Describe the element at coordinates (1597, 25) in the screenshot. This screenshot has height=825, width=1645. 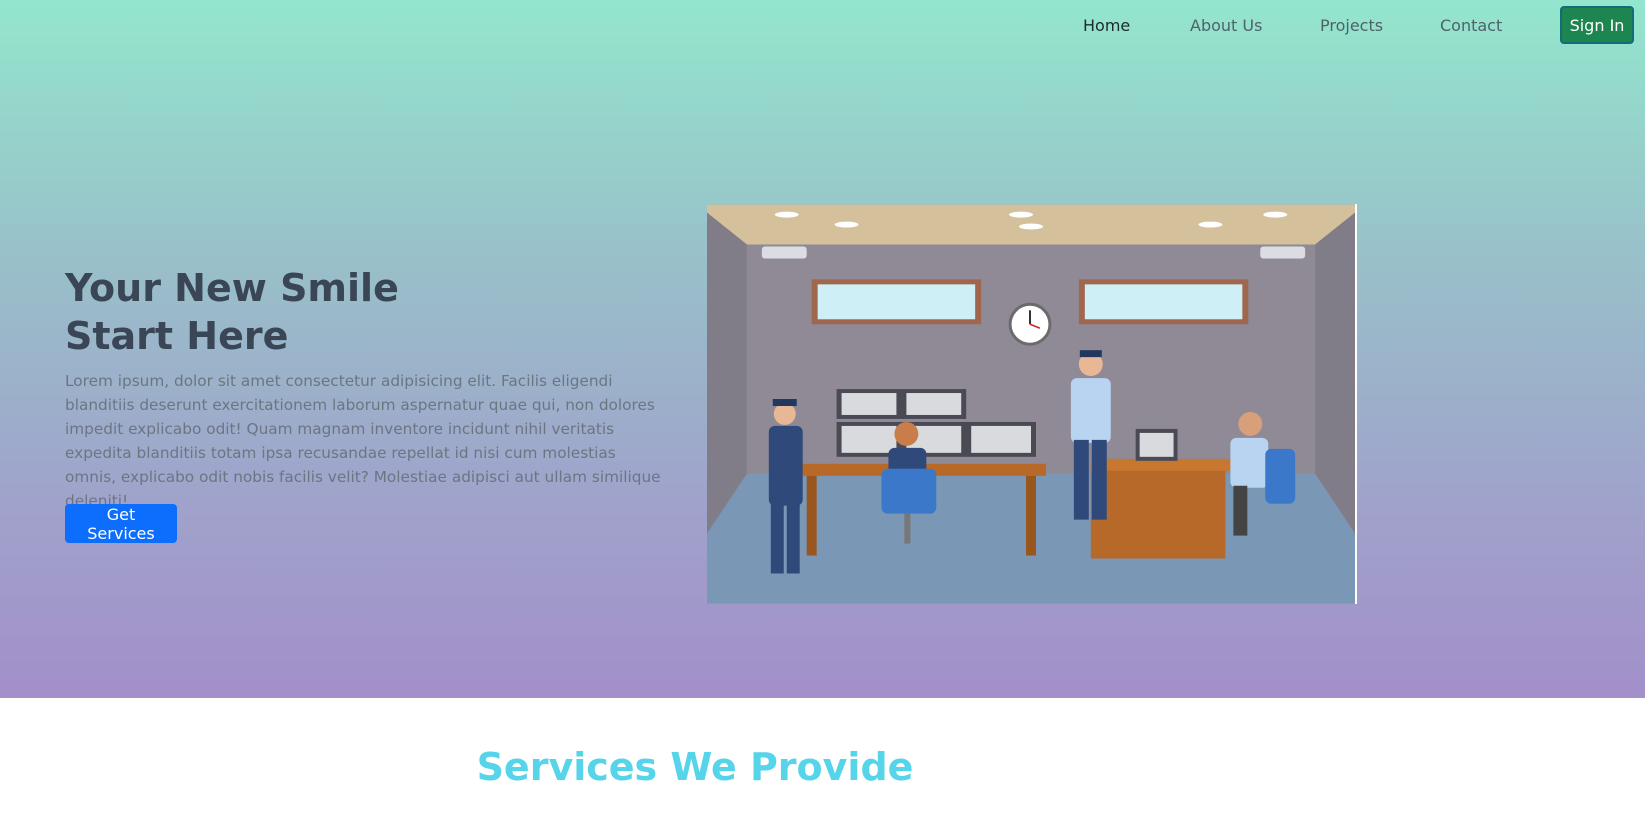
I see `sign-in-button: Sign In` at that location.